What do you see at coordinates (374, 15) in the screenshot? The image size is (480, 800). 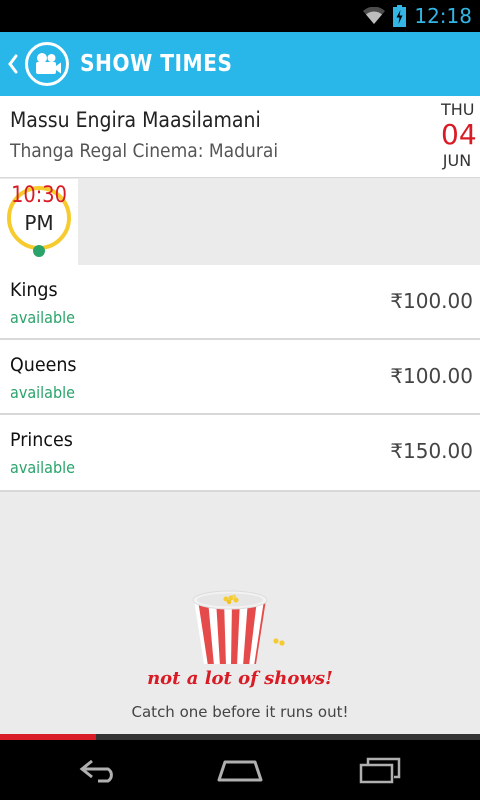 I see `wifi-icon` at bounding box center [374, 15].